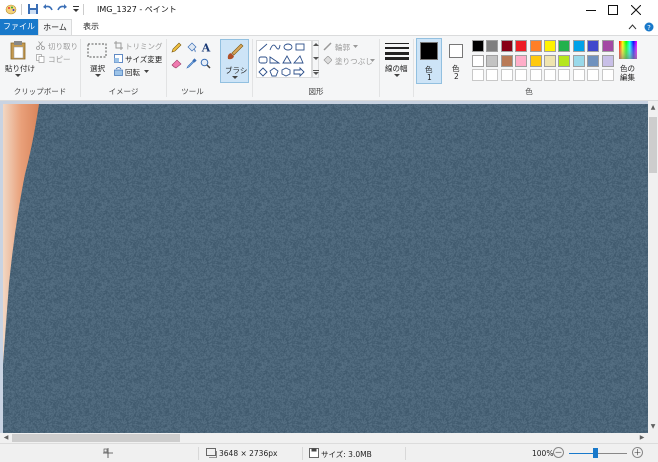 Image resolution: width=658 pixels, height=462 pixels. I want to click on shapes-scroll-up-icon, so click(316, 45).